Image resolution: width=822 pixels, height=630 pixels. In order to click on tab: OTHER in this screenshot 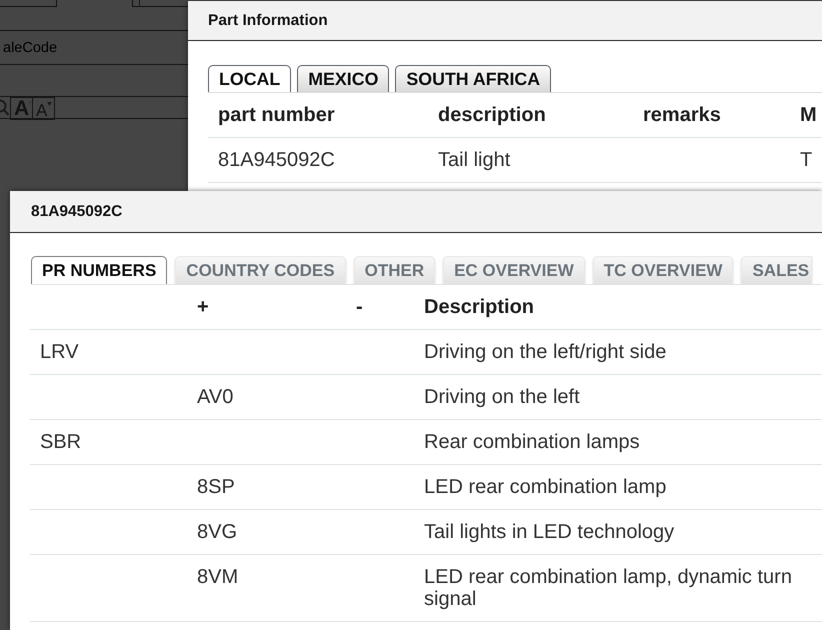, I will do `click(395, 270)`.